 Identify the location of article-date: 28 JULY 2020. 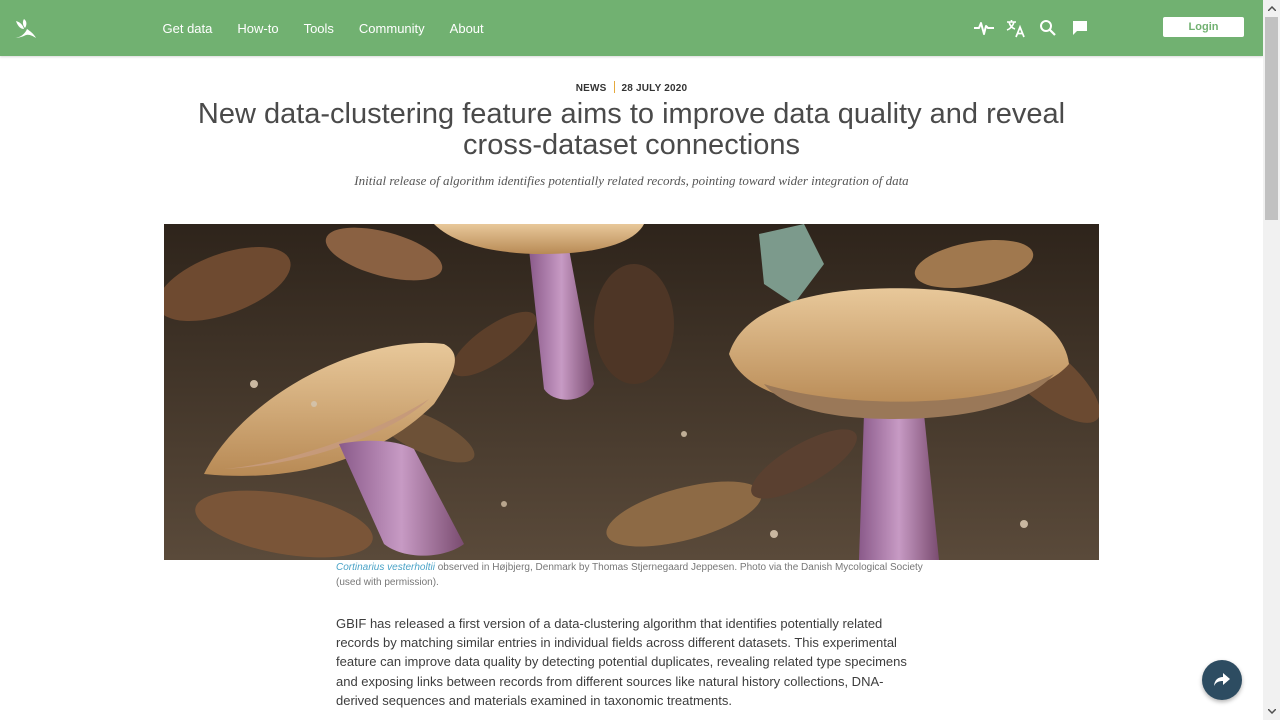
(654, 88).